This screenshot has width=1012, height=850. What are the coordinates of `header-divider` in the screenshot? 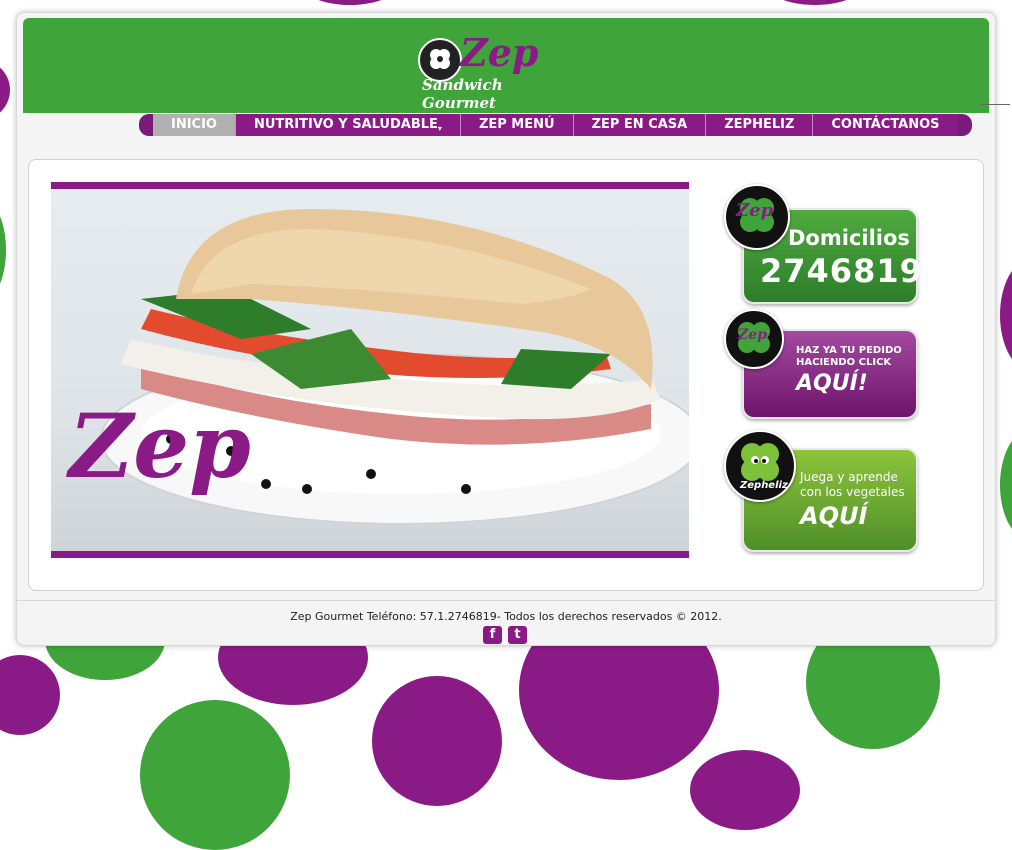 It's located at (995, 104).